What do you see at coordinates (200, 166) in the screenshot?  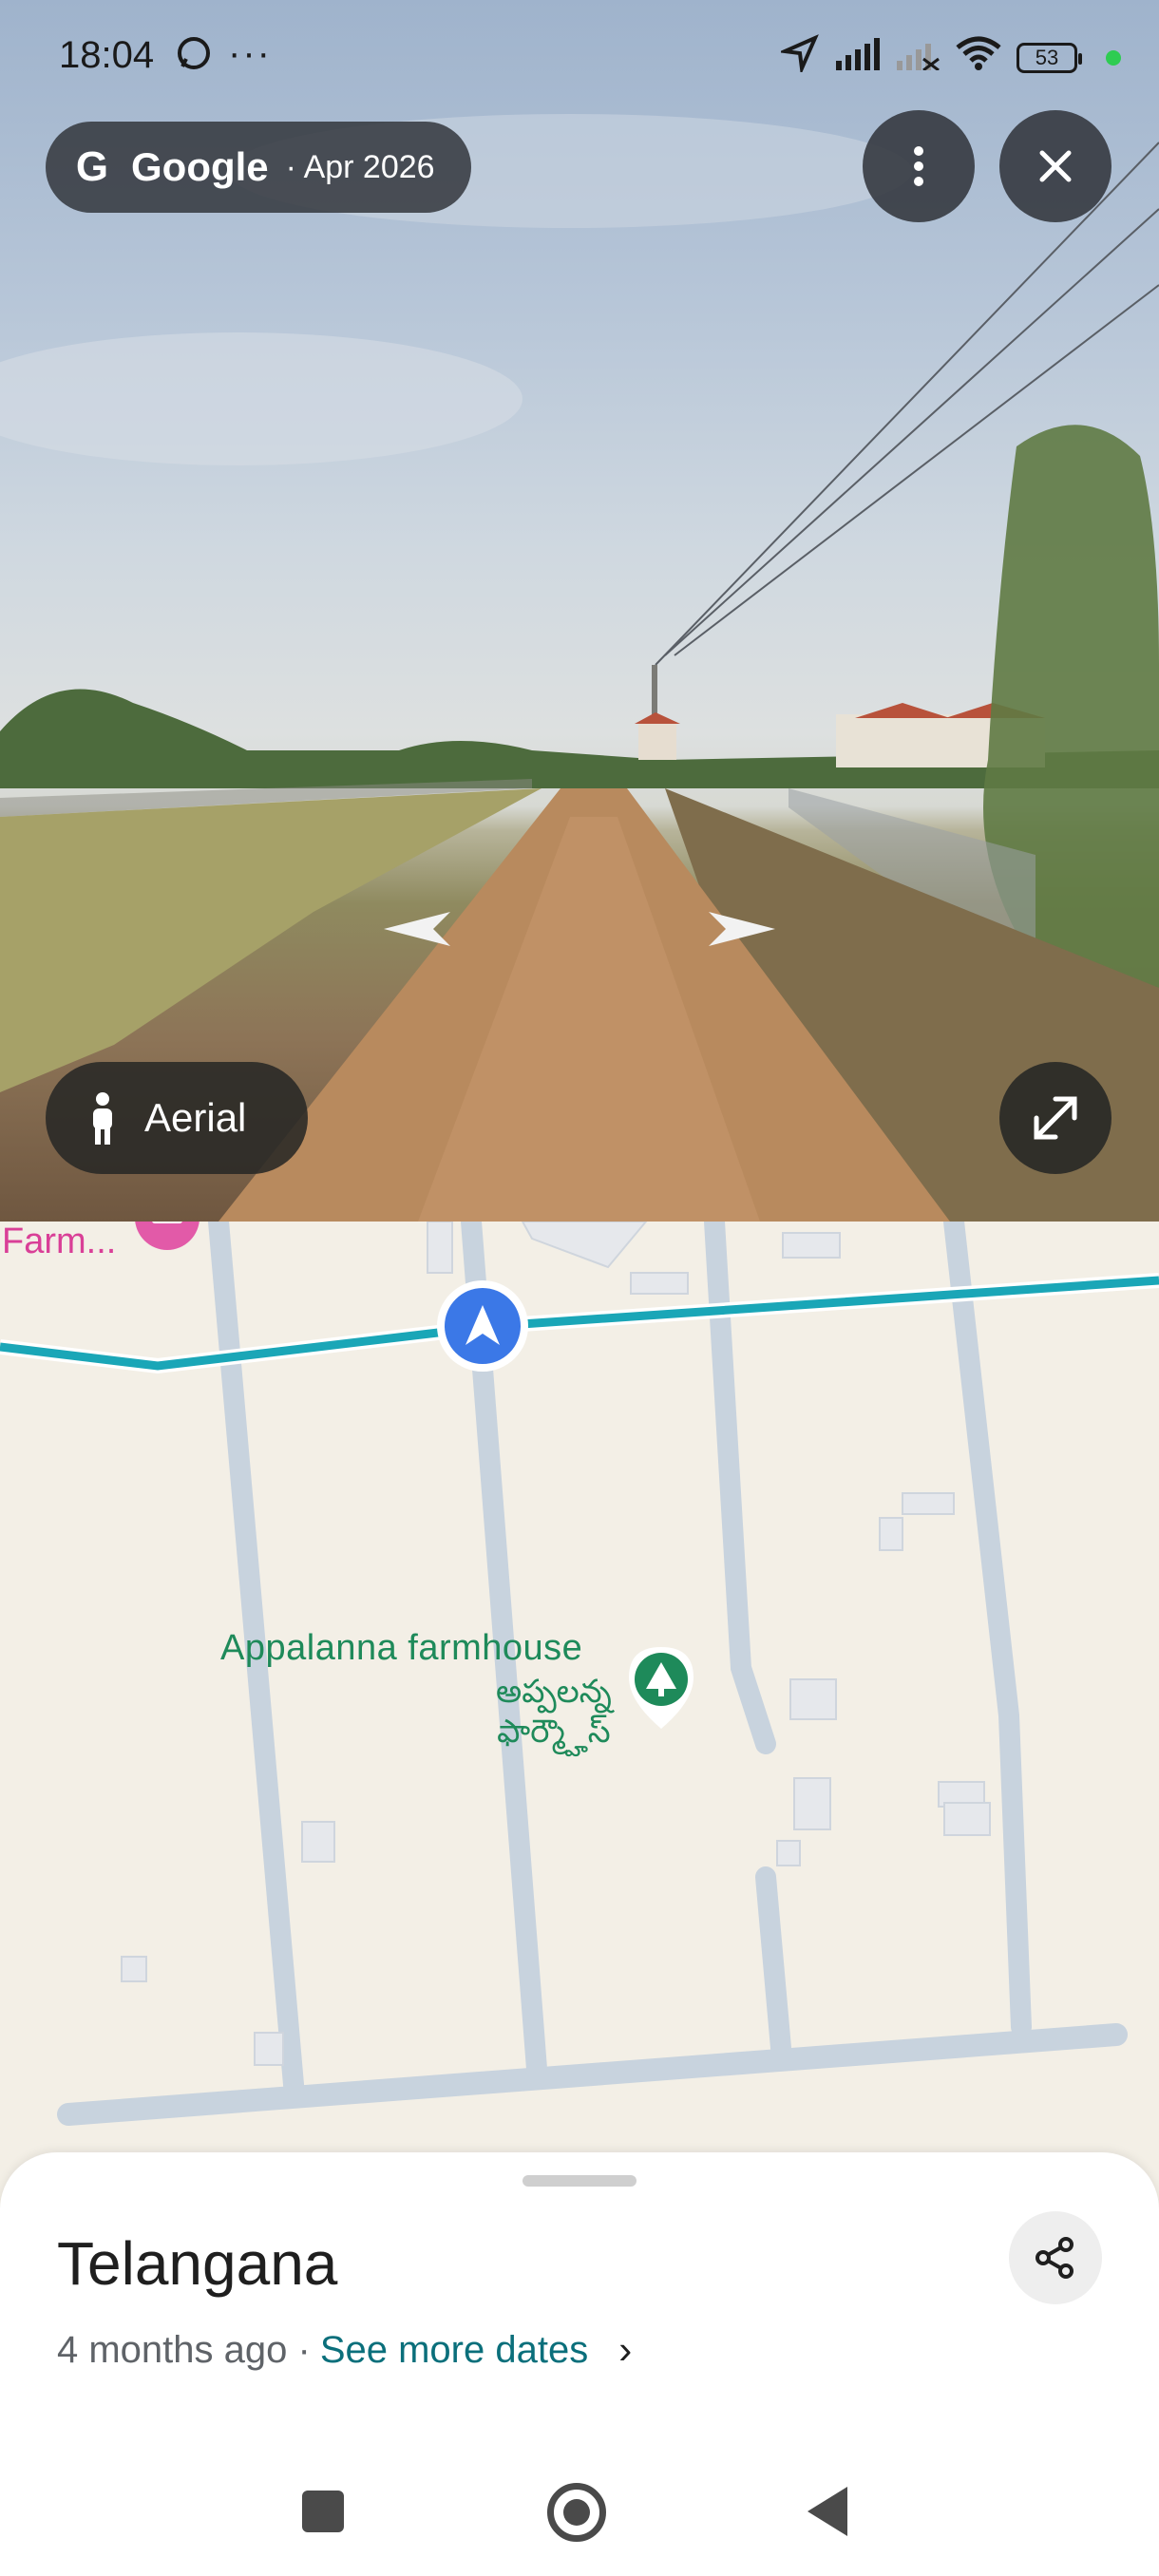 I see `imagery-brand: Google` at bounding box center [200, 166].